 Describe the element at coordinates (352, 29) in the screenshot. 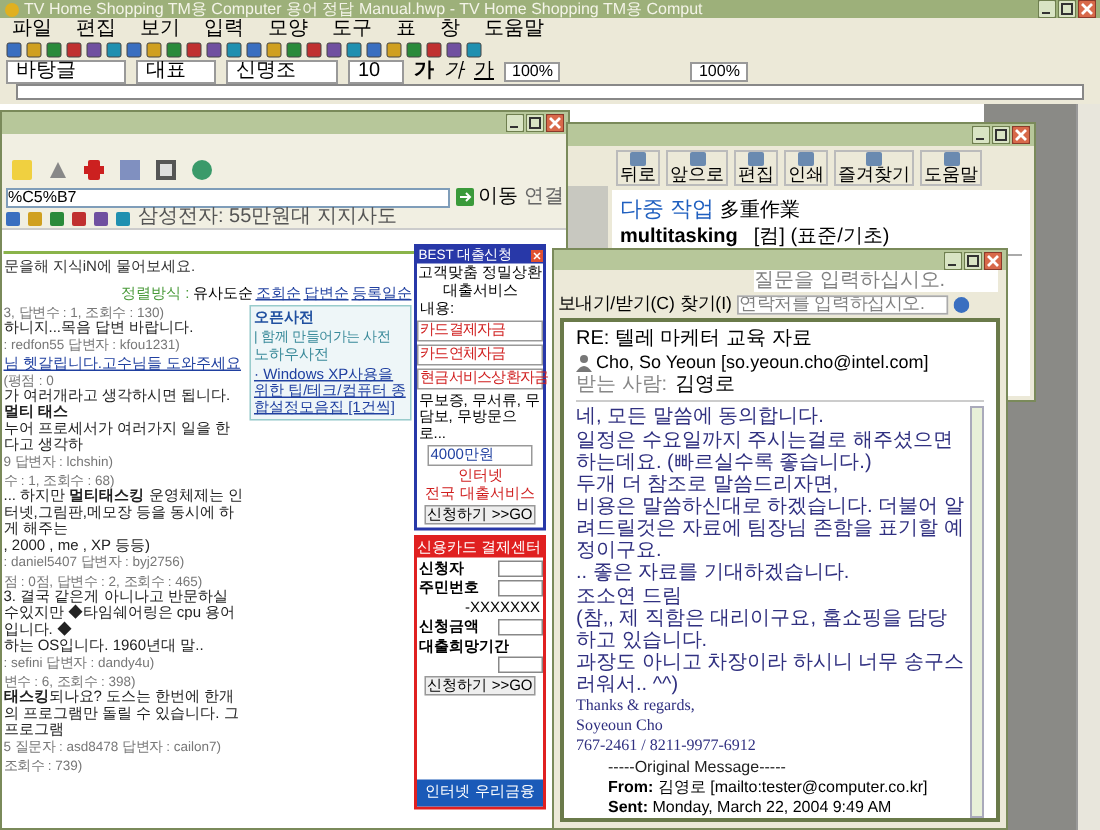

I see `menu-item: 도구` at that location.